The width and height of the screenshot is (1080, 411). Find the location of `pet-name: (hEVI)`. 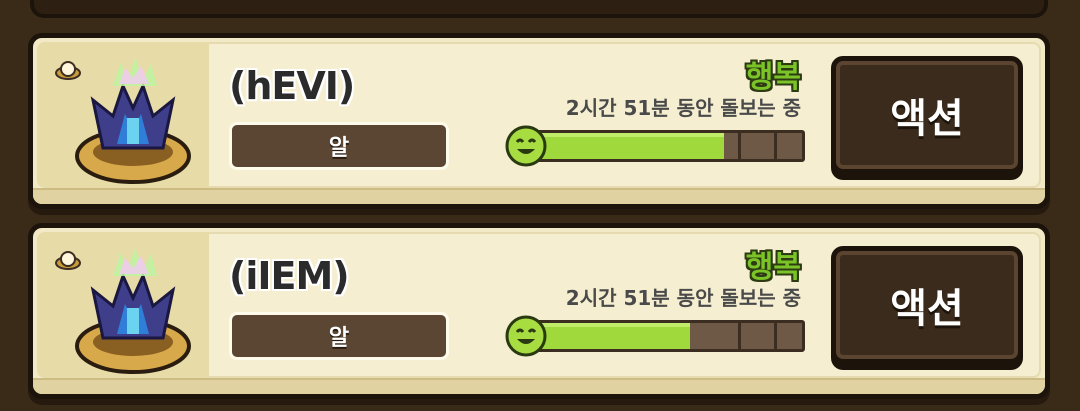

pet-name: (hEVI) is located at coordinates (292, 86).